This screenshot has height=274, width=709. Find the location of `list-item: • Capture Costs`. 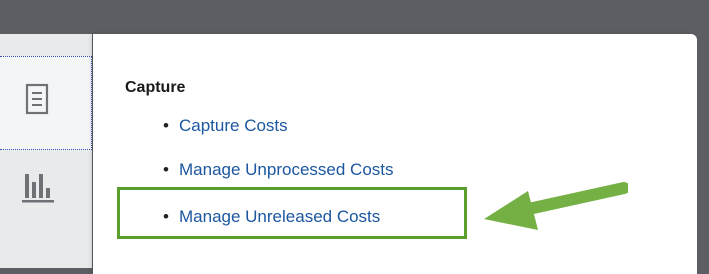

list-item: • Capture Costs is located at coordinates (225, 126).